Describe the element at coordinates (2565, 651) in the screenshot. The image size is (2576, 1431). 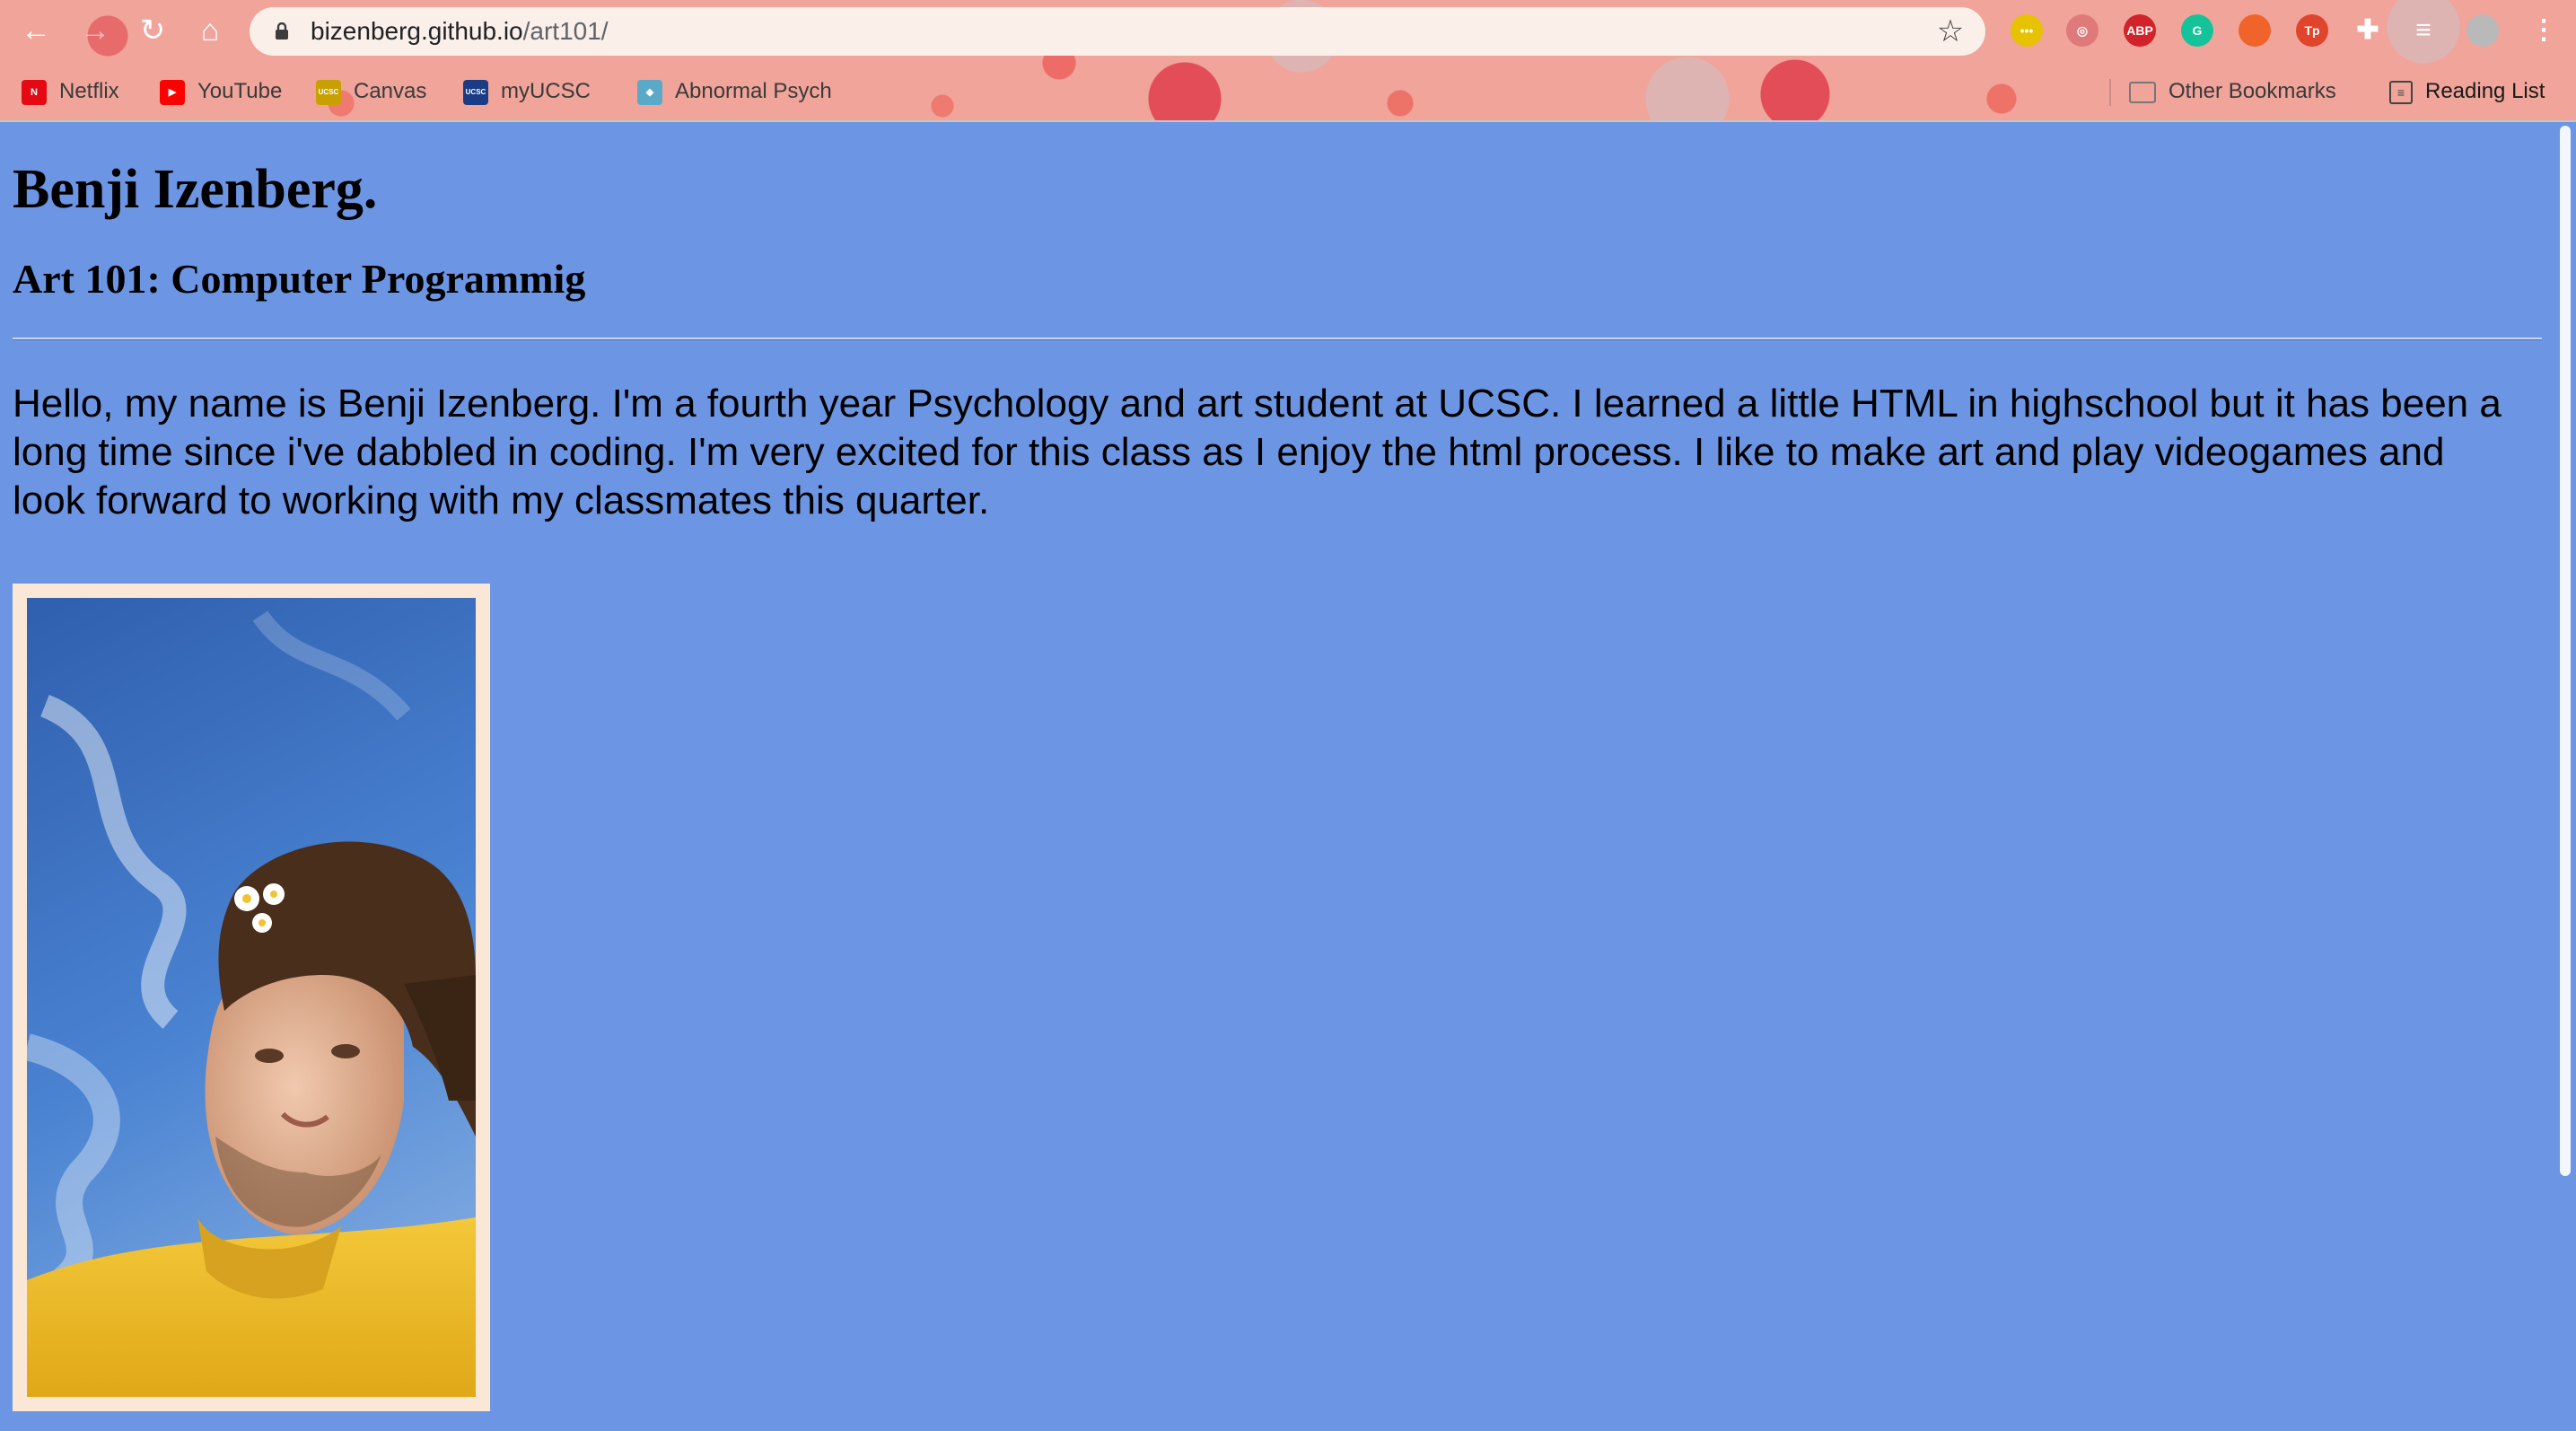
I see `scrollbar-thumb` at that location.